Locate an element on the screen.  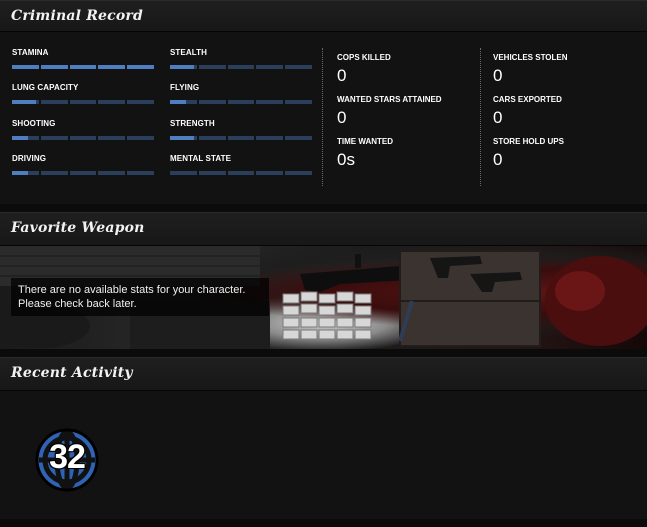
criminal-record-header: Criminal Record is located at coordinates (323, 16).